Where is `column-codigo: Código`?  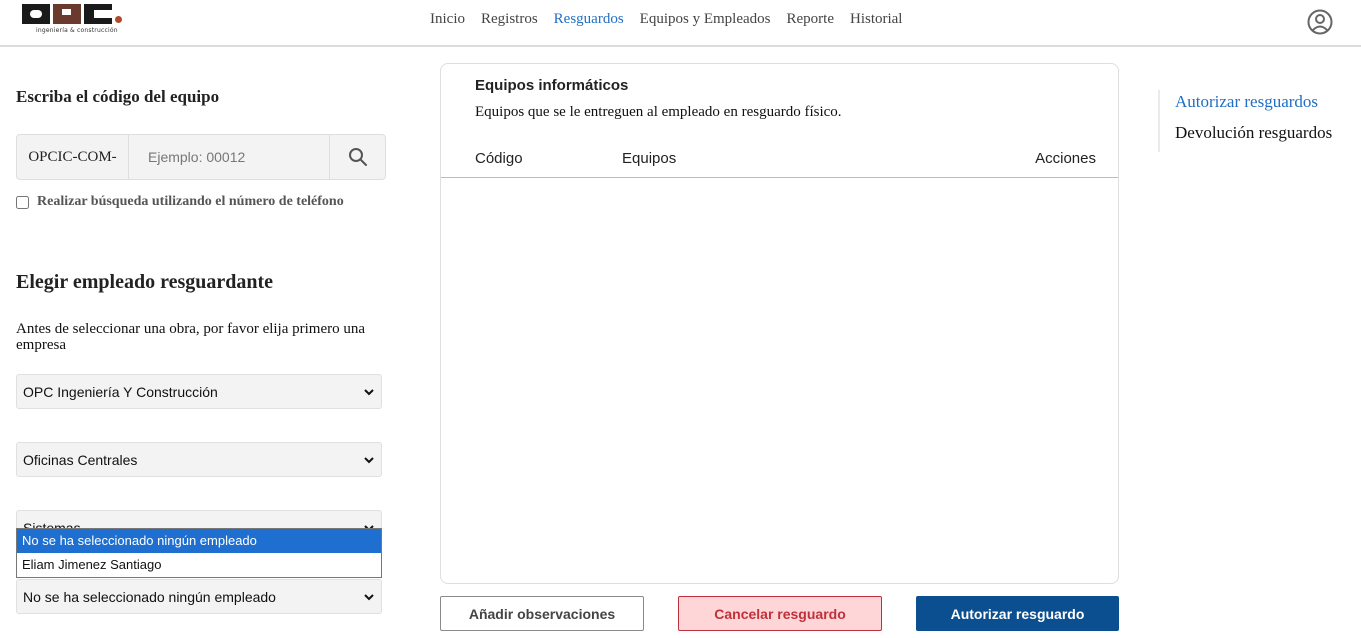
column-codigo: Código is located at coordinates (499, 158).